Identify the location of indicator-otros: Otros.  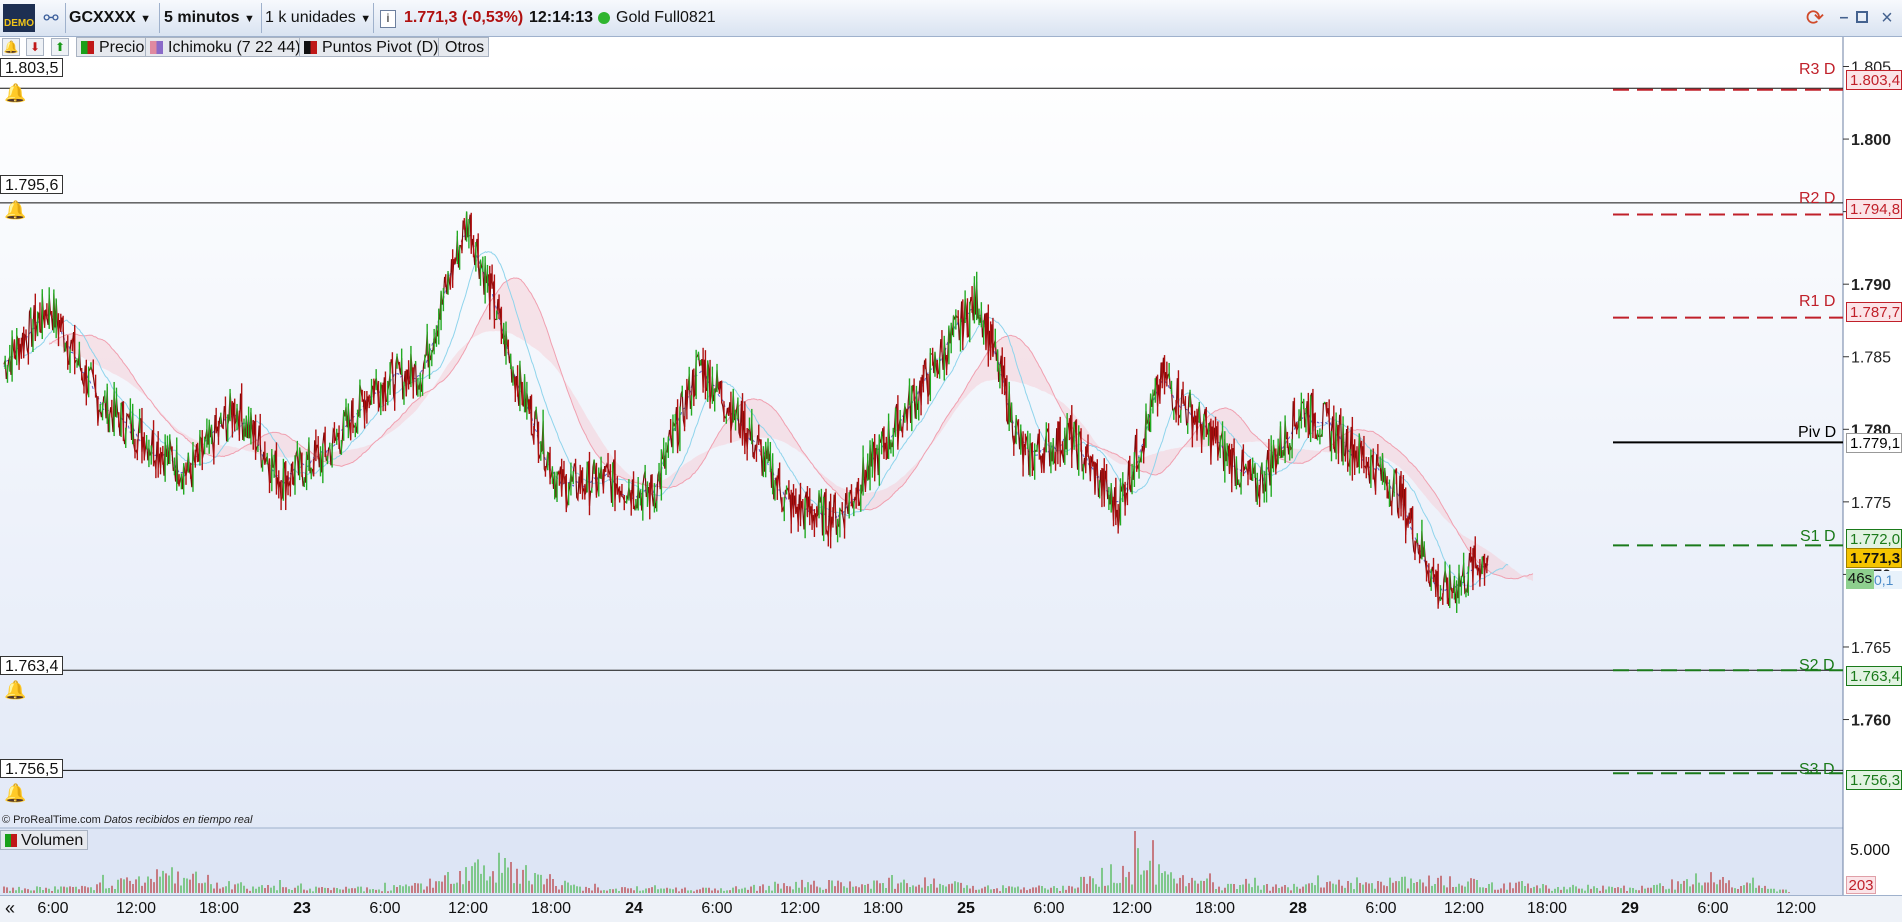
(464, 47).